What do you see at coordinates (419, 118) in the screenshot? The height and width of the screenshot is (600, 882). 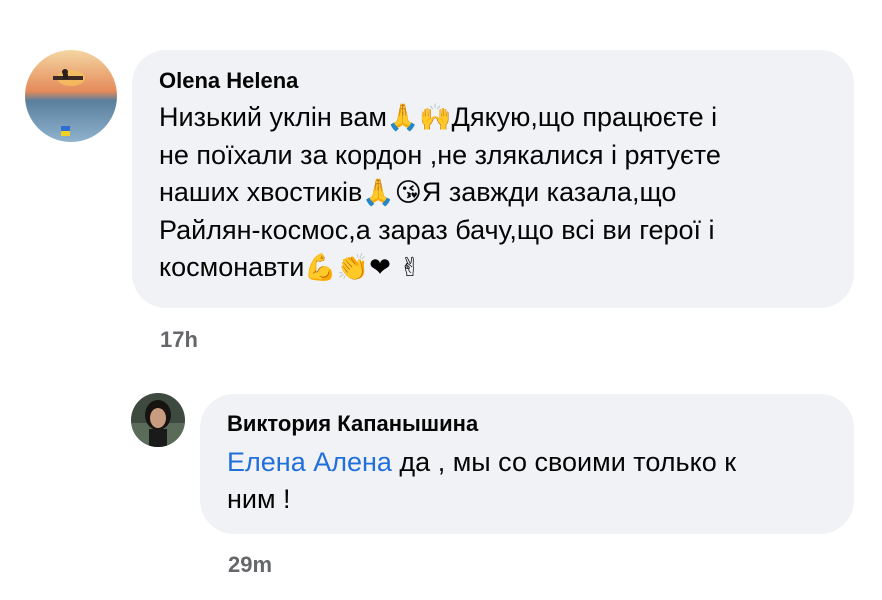 I see `emoji-group: 🙏🙌` at bounding box center [419, 118].